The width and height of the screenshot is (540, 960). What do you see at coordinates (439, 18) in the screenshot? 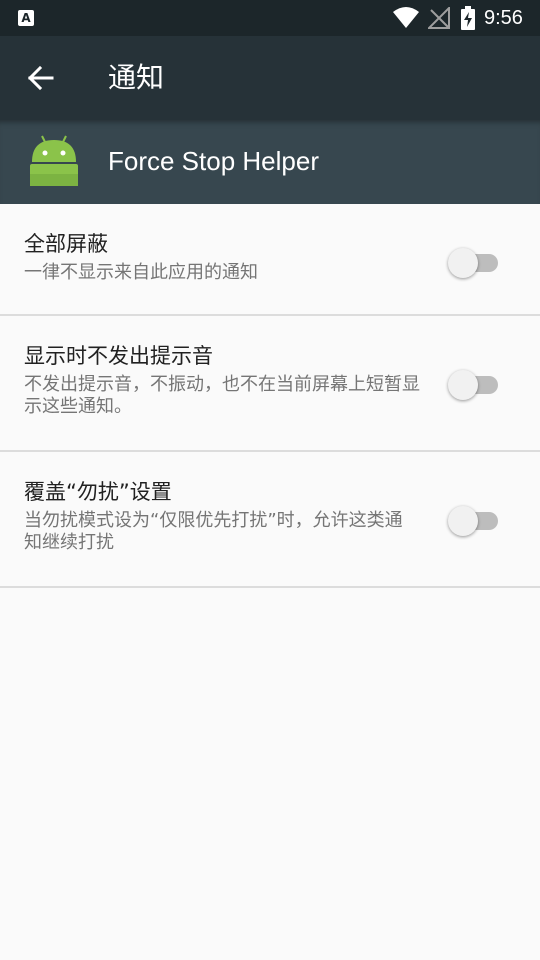
I see `no-signal-icon` at bounding box center [439, 18].